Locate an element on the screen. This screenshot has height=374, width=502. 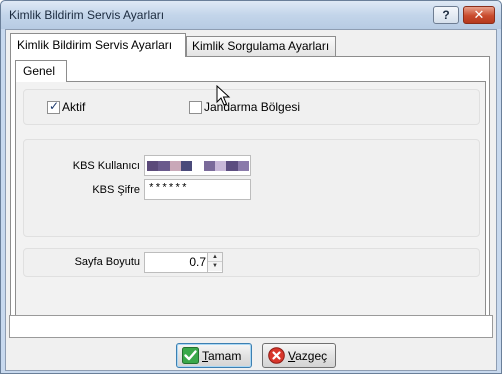
page-size-group: Sayfa Boyutu 0.7 ▲ ▼ is located at coordinates (251, 262).